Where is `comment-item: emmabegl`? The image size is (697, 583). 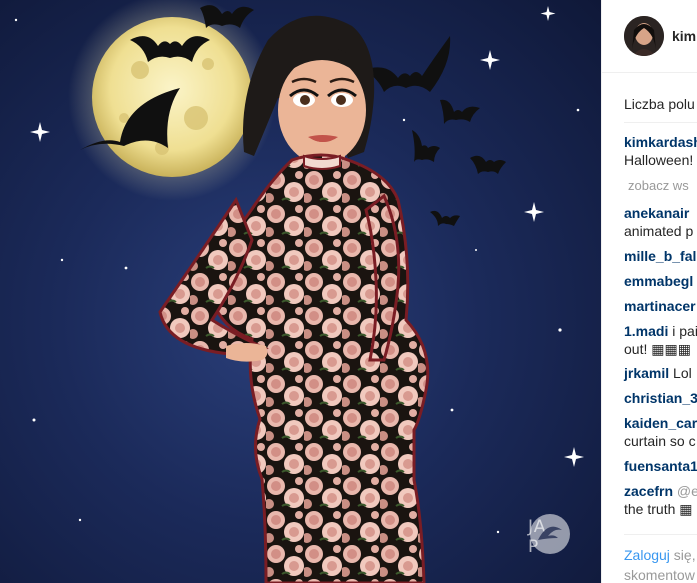
comment-item: emmabegl is located at coordinates (658, 281).